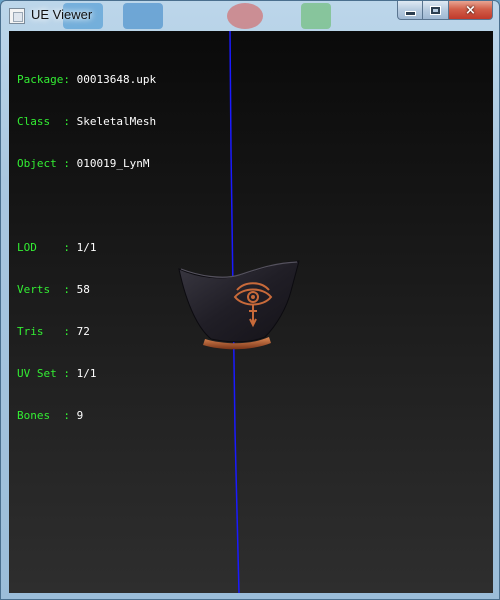 This screenshot has width=500, height=600. What do you see at coordinates (242, 312) in the screenshot?
I see `skeletal-mesh-mask` at bounding box center [242, 312].